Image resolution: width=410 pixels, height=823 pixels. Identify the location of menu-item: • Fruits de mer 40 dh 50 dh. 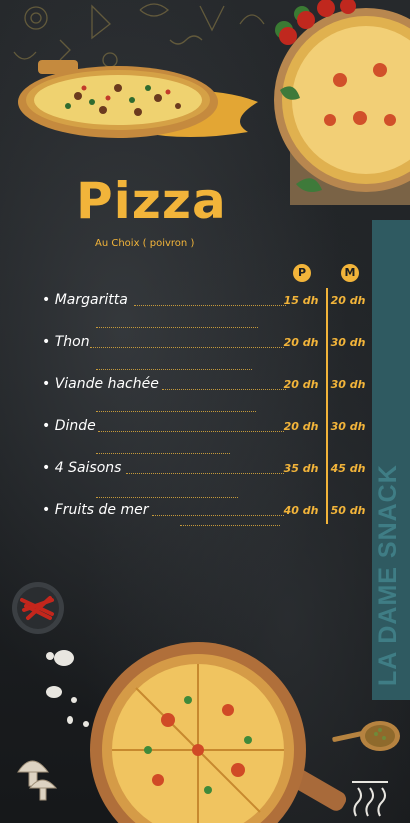
(207, 512).